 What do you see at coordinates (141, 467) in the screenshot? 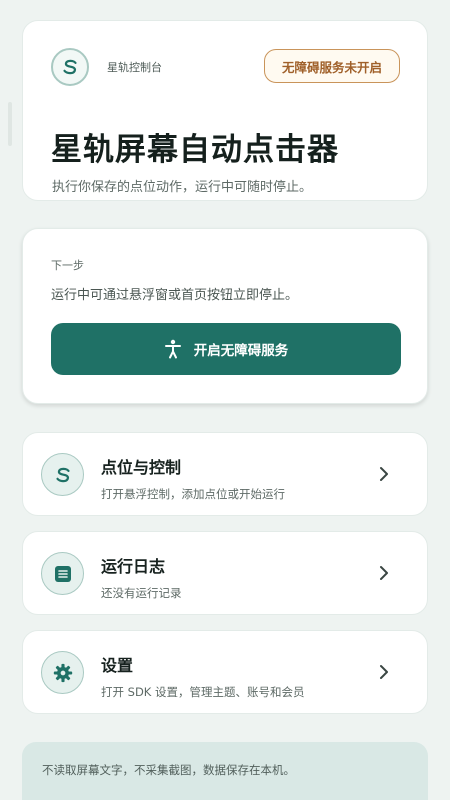
I see `menu-item-title: 点位与控制` at bounding box center [141, 467].